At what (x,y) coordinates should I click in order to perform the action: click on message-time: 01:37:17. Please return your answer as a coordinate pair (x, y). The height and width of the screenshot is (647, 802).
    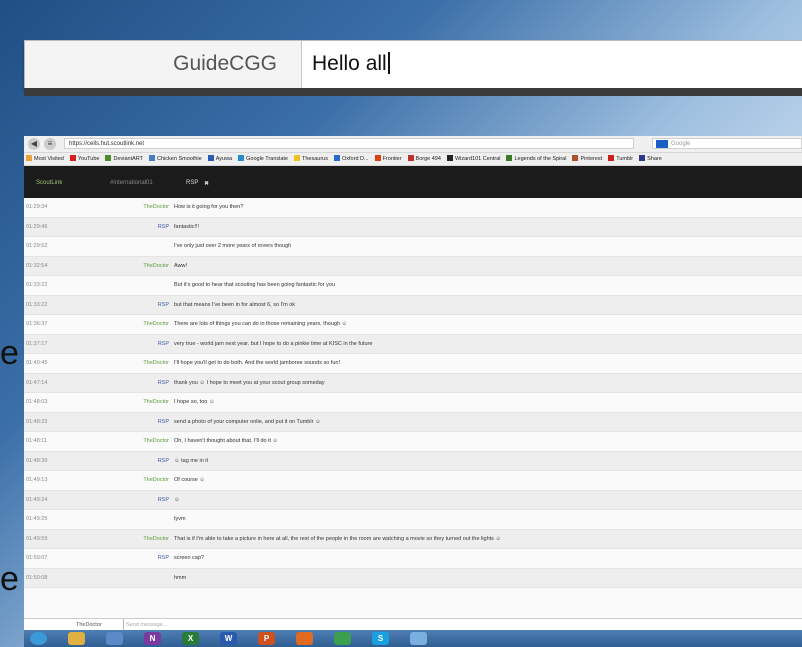
    Looking at the image, I should click on (37, 343).